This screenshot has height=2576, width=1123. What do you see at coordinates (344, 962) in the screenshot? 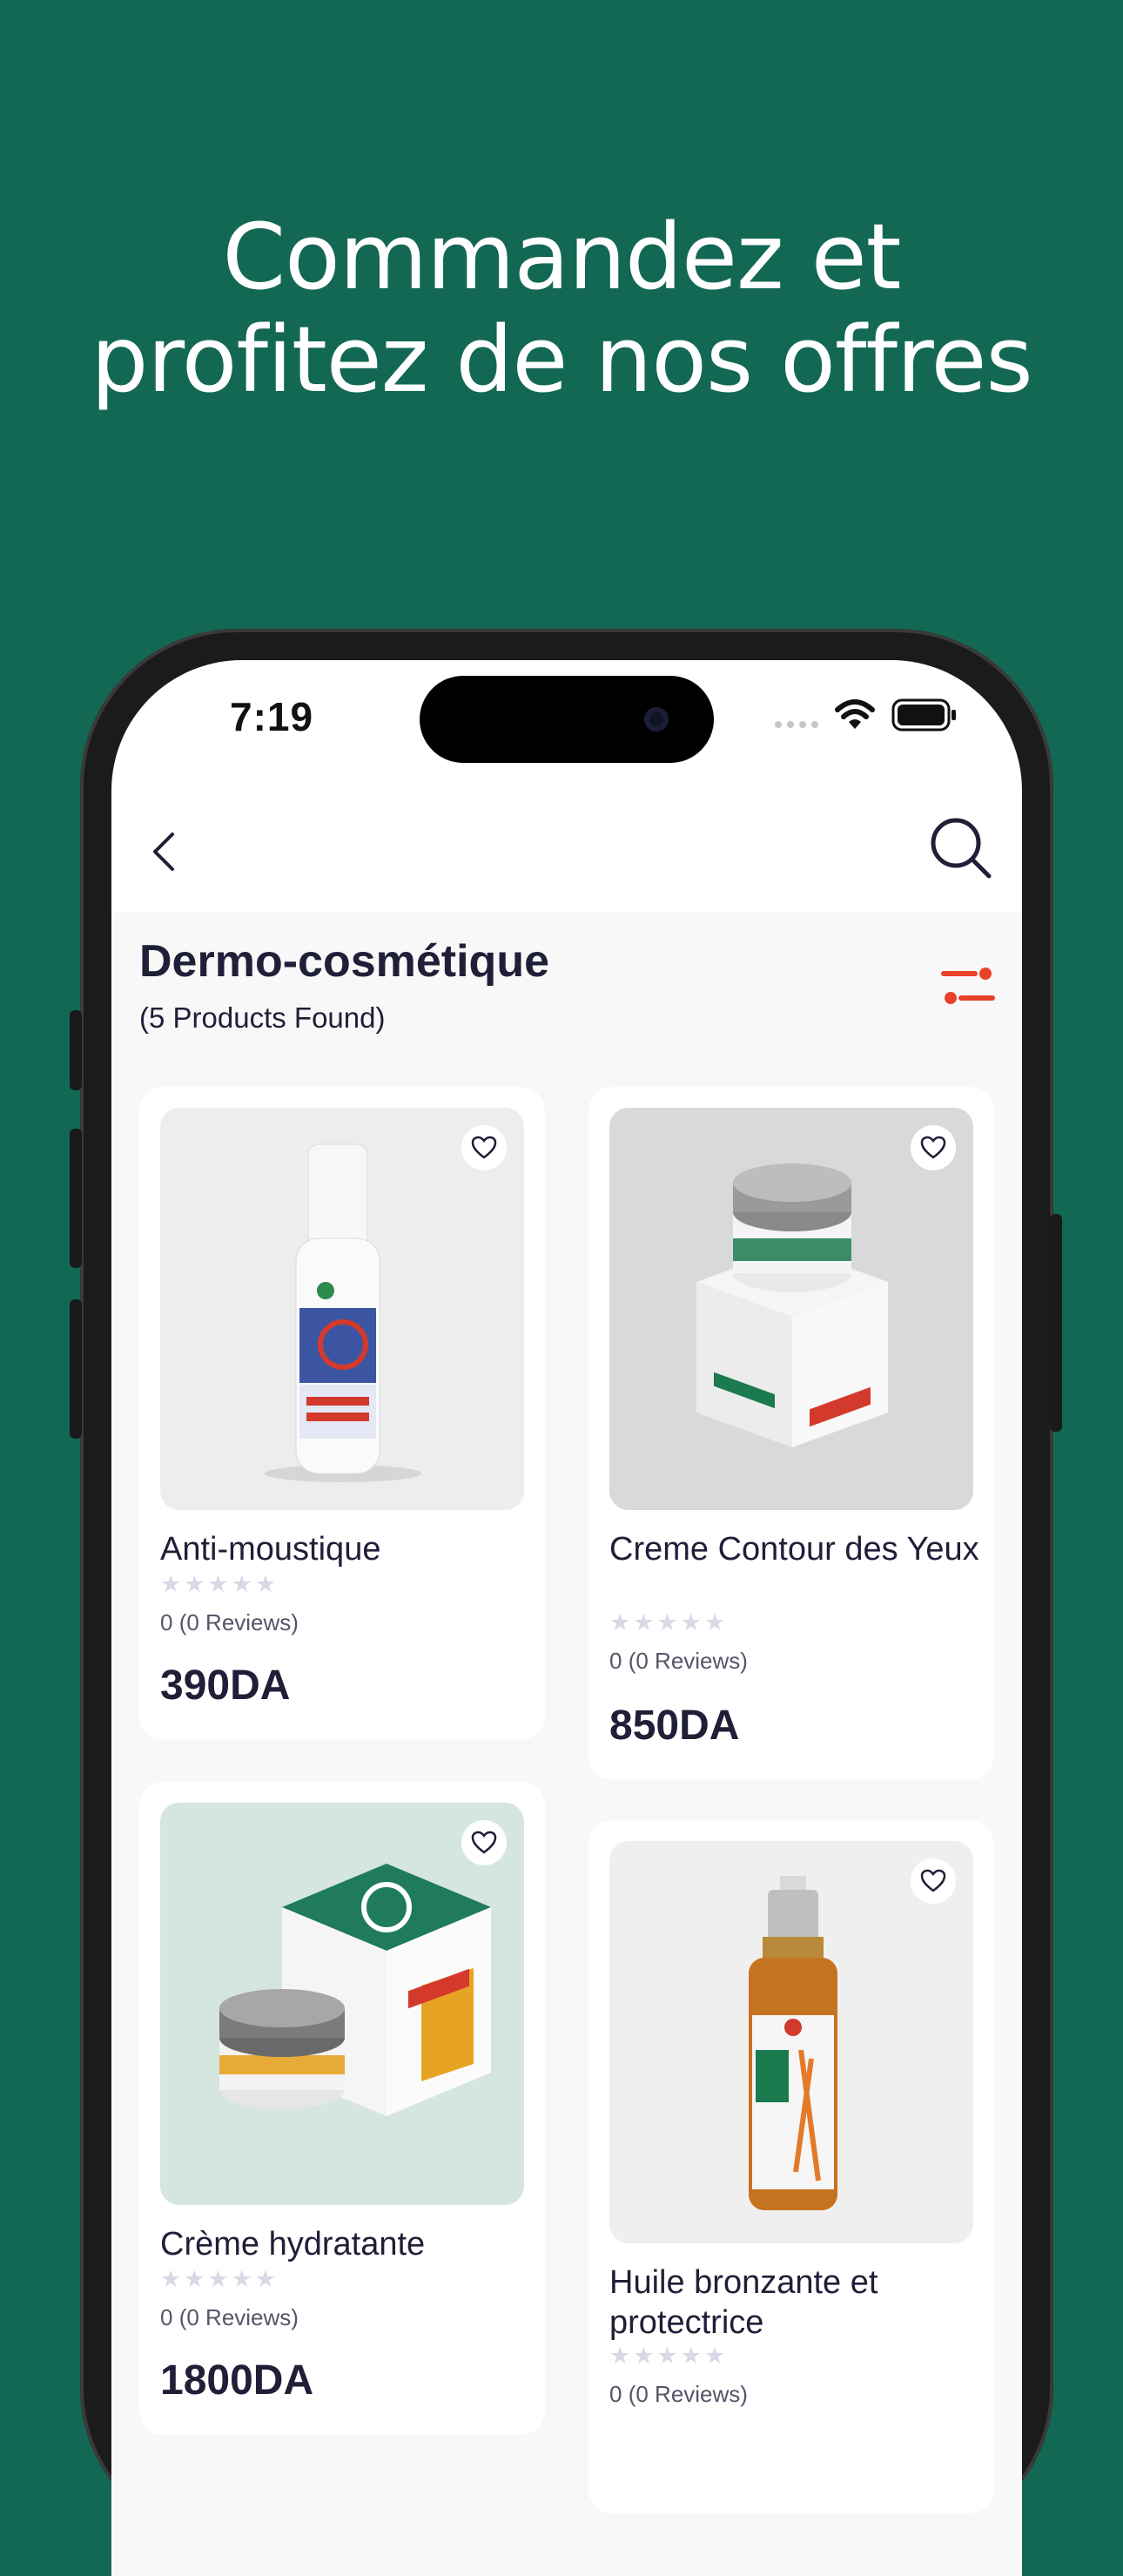
I see `category-title: Dermo-cosmétique` at bounding box center [344, 962].